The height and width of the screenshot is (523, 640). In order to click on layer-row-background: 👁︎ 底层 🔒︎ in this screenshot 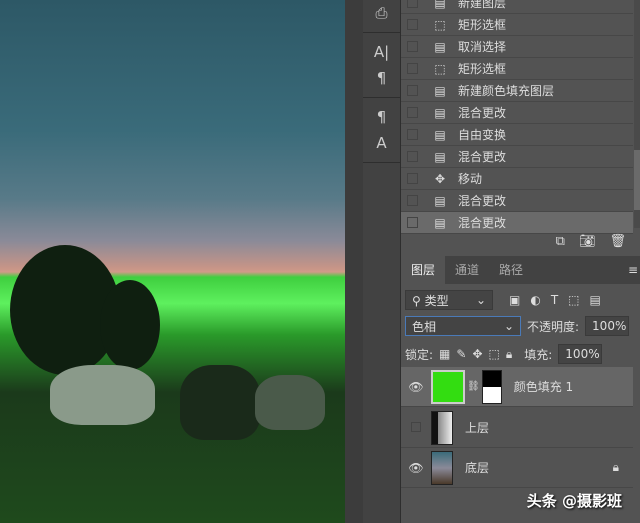, I will do `click(517, 468)`.